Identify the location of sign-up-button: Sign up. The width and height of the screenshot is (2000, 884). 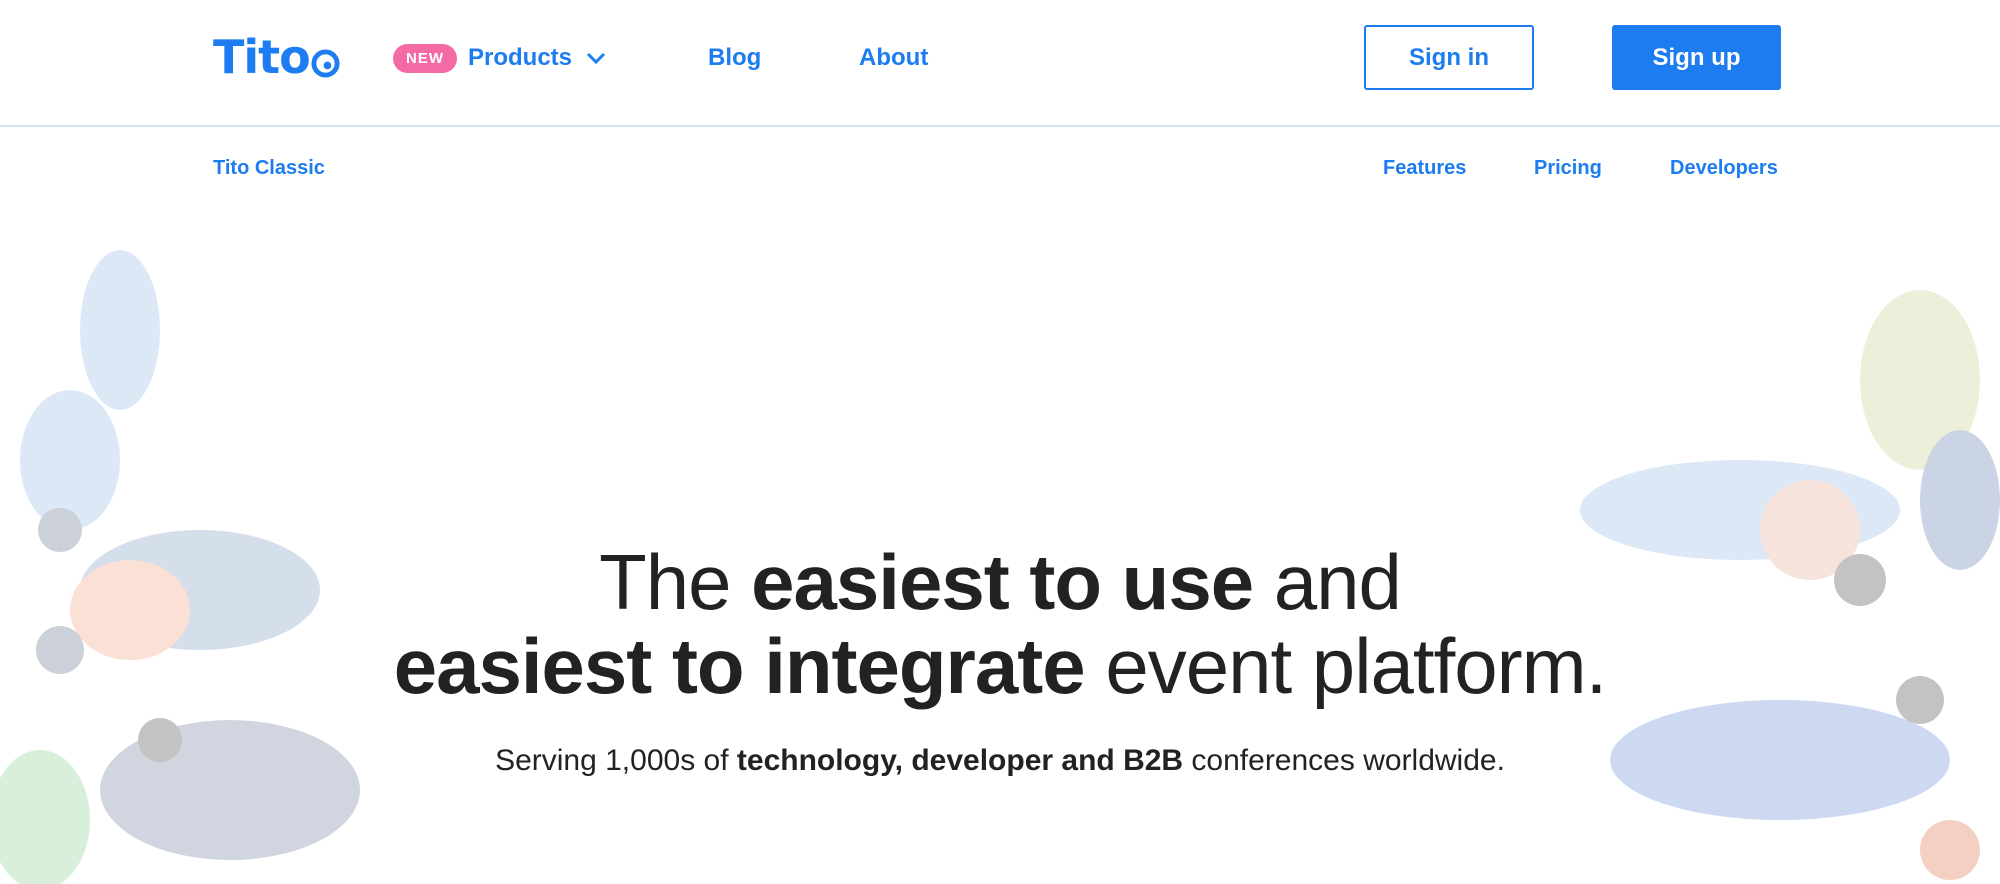
(1696, 57).